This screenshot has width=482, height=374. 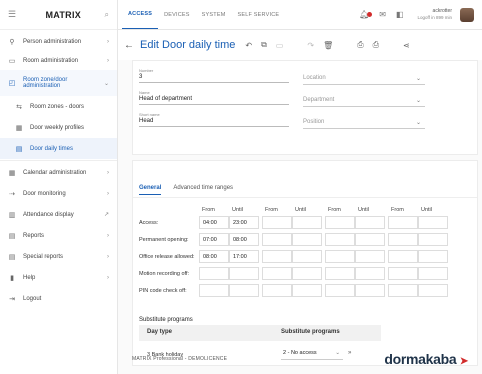 What do you see at coordinates (149, 114) in the screenshot?
I see `field-label: Short name` at bounding box center [149, 114].